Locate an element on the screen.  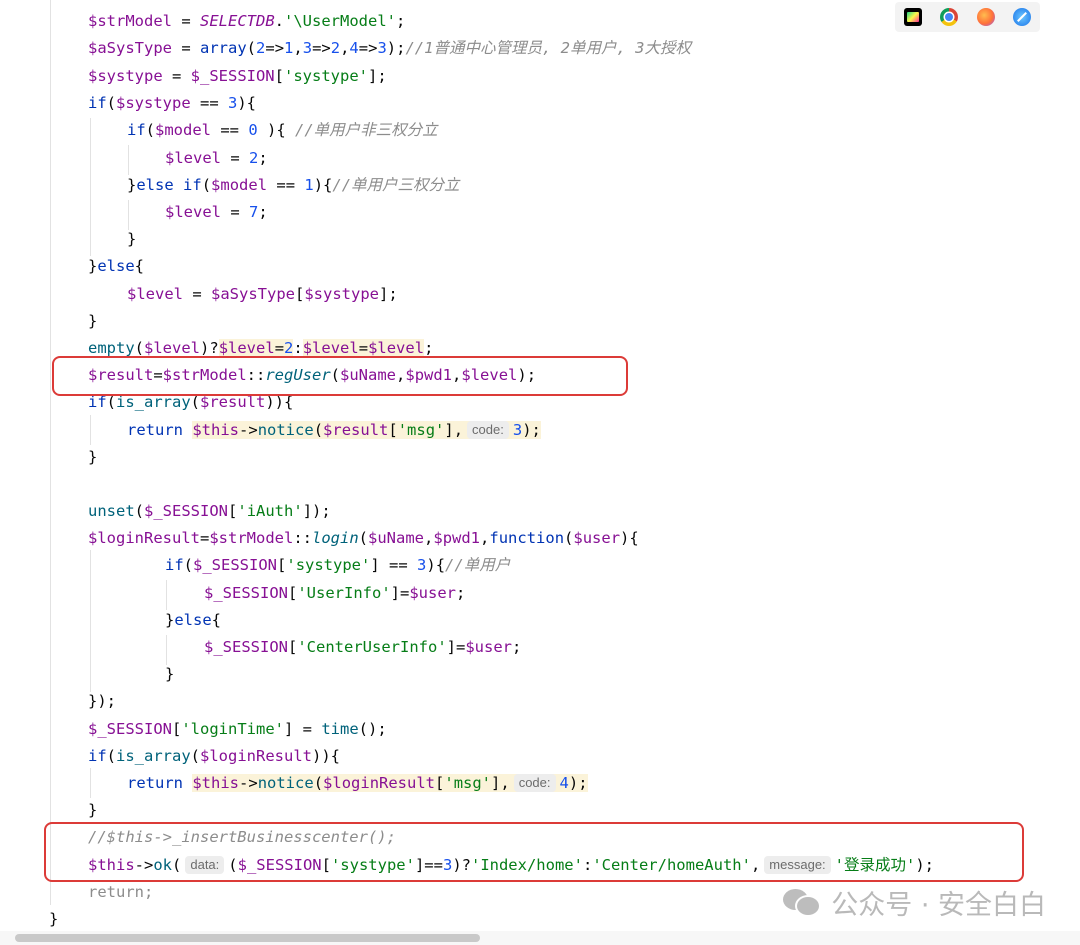
keyword-token: else is located at coordinates (116, 266).